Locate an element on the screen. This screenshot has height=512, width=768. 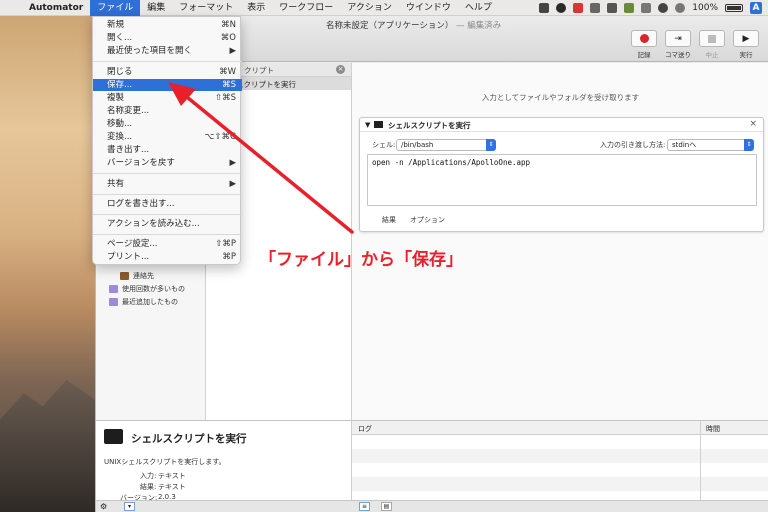
disclosure-triangle-icon: ▼ is located at coordinates (367, 125).